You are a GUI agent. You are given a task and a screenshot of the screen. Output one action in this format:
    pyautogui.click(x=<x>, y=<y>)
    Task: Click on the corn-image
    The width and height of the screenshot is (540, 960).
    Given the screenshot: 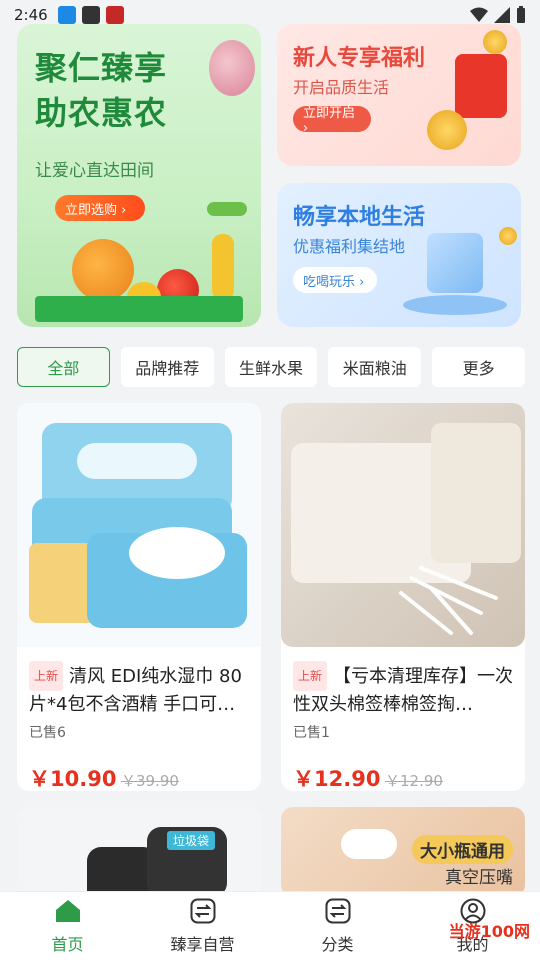 What is the action you would take?
    pyautogui.click(x=223, y=267)
    